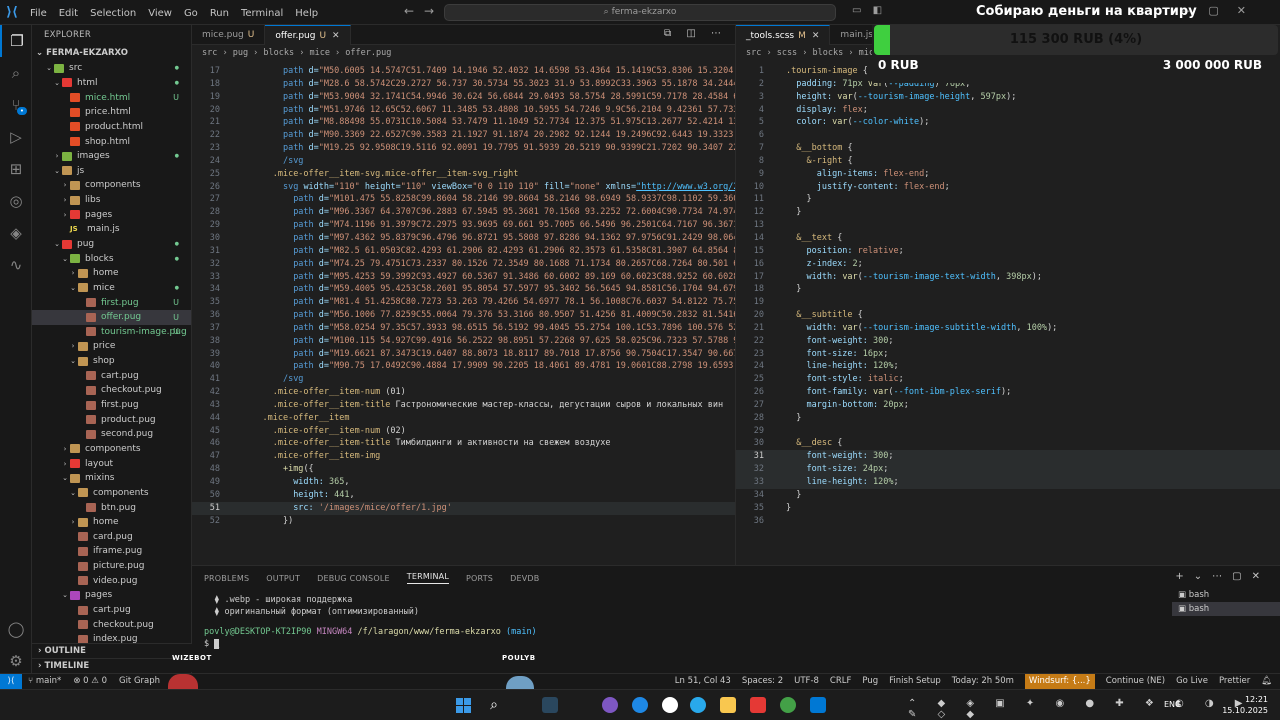  What do you see at coordinates (111, 332) in the screenshot?
I see `tree-item: tourism-image.pug U` at bounding box center [111, 332].